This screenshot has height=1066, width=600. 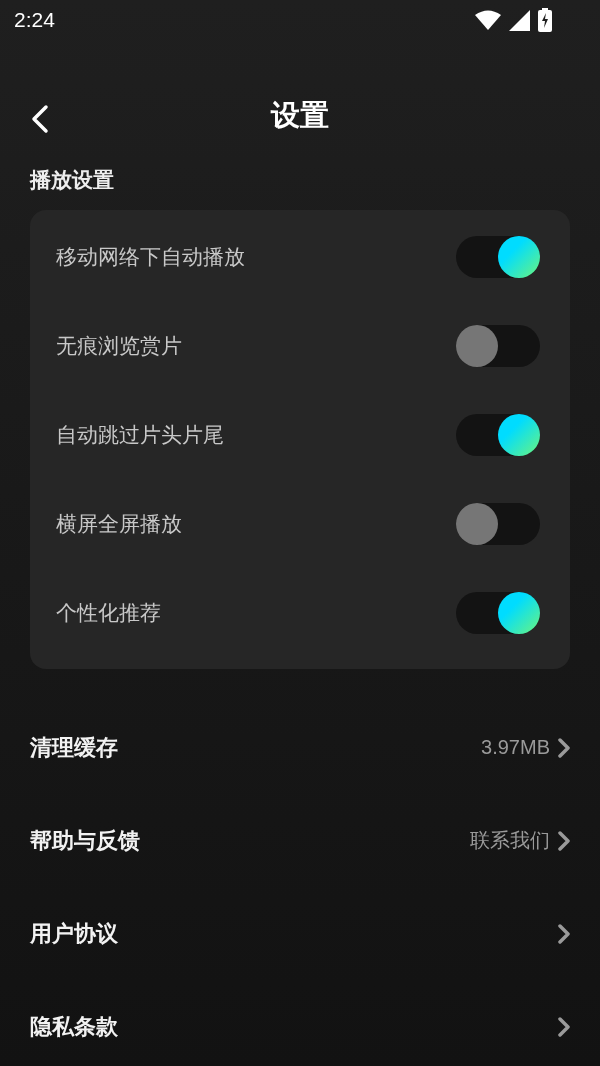 I want to click on setting-label: 自动跳过片头片尾, so click(x=140, y=435).